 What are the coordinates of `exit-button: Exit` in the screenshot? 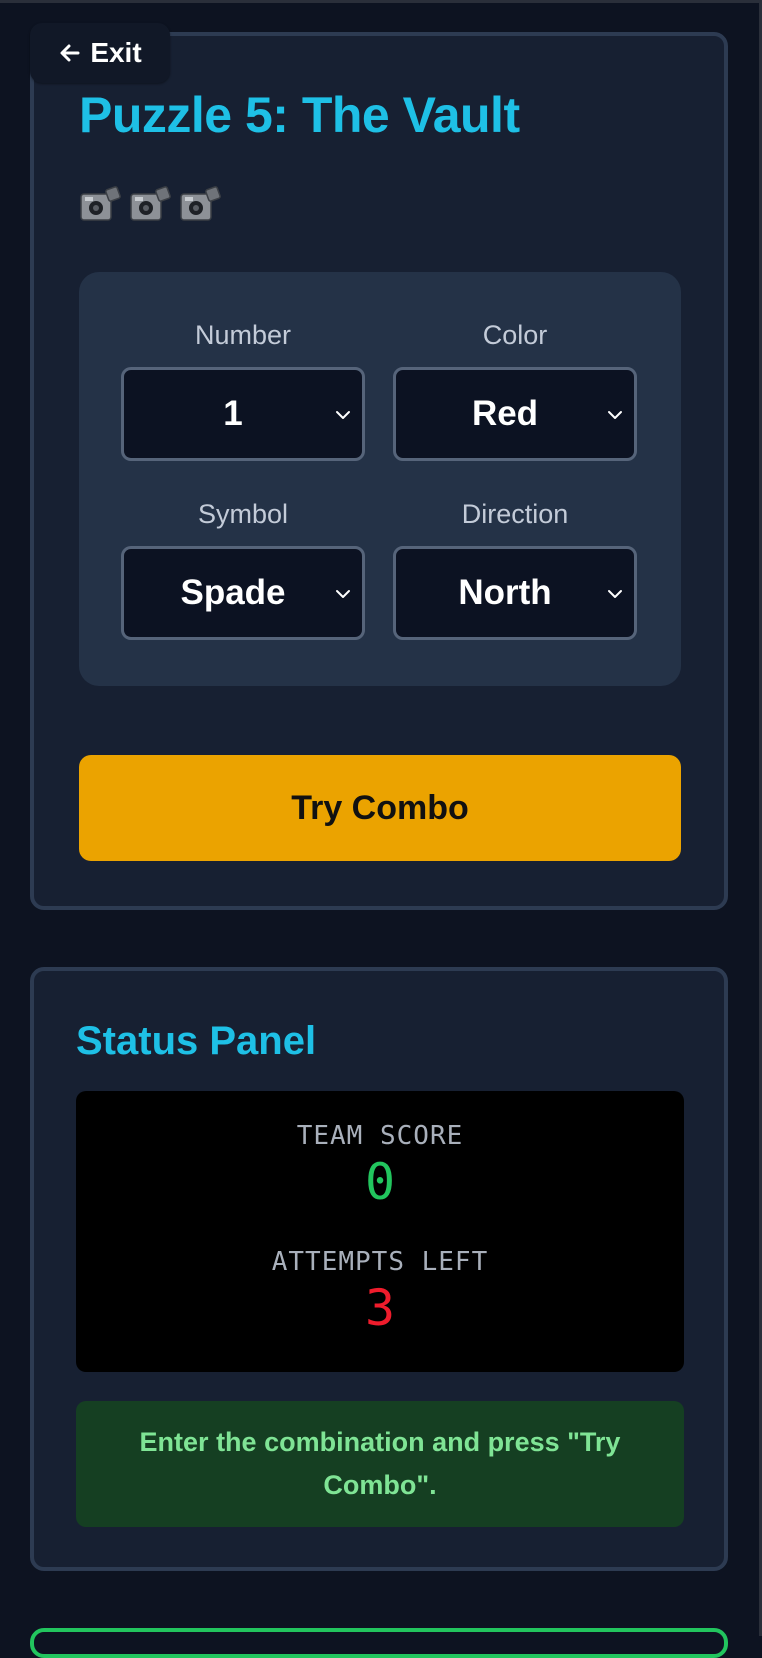 It's located at (100, 53).